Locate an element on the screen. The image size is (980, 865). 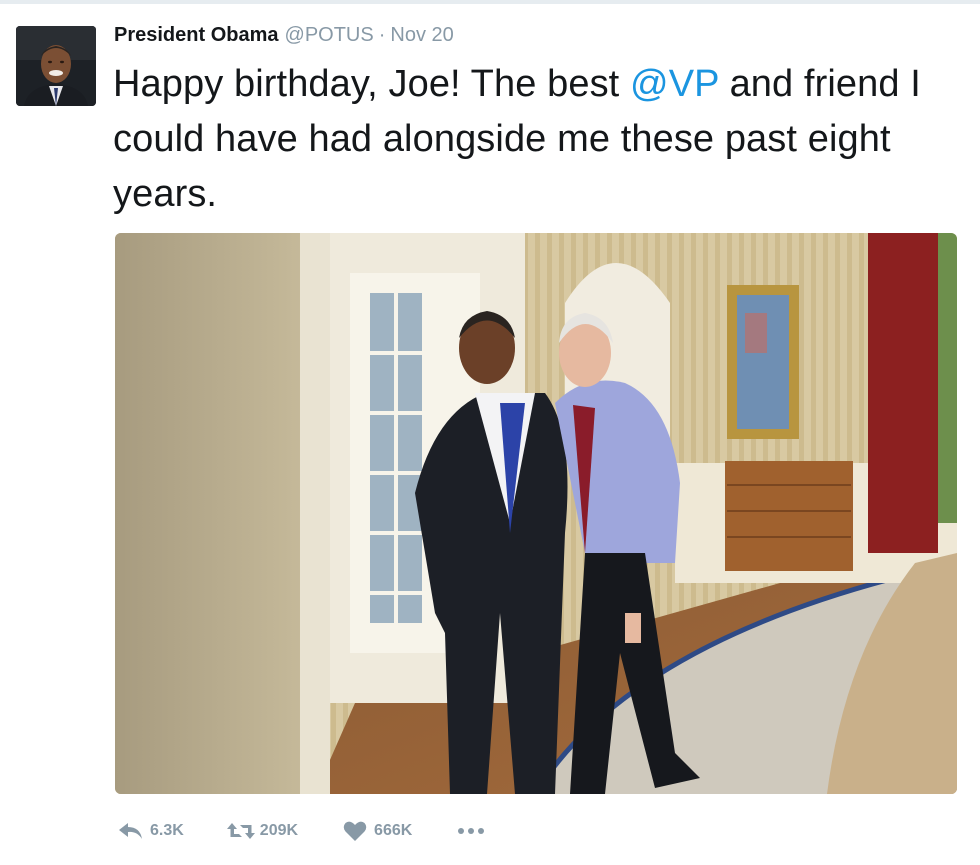
like-button: 666K is located at coordinates (376, 831).